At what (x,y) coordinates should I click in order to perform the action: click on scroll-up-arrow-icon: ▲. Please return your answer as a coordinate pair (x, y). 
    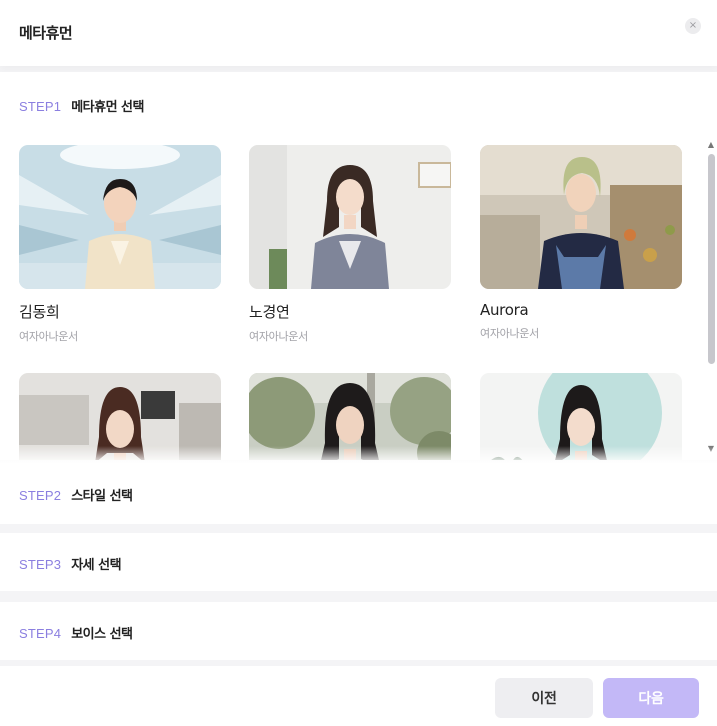
    Looking at the image, I should click on (711, 145).